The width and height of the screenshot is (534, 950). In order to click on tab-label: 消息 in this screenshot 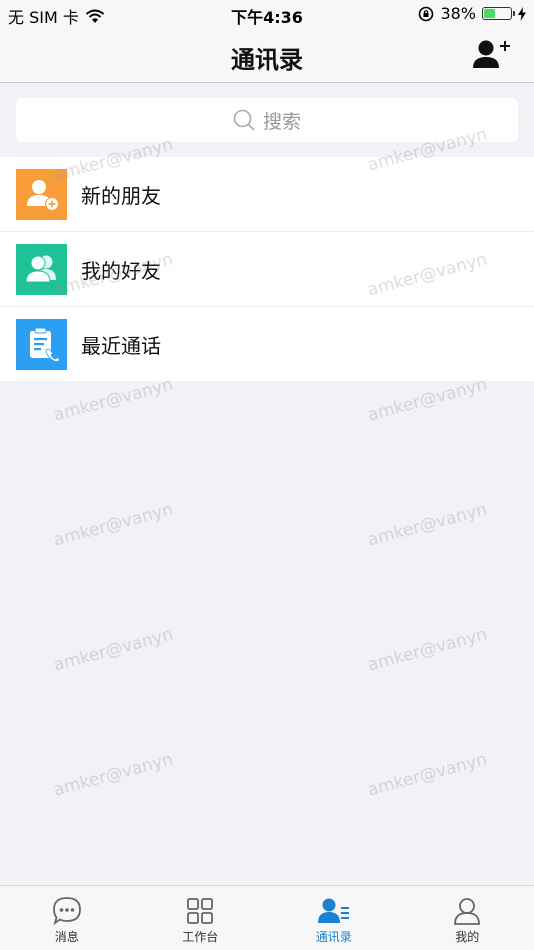, I will do `click(66, 937)`.